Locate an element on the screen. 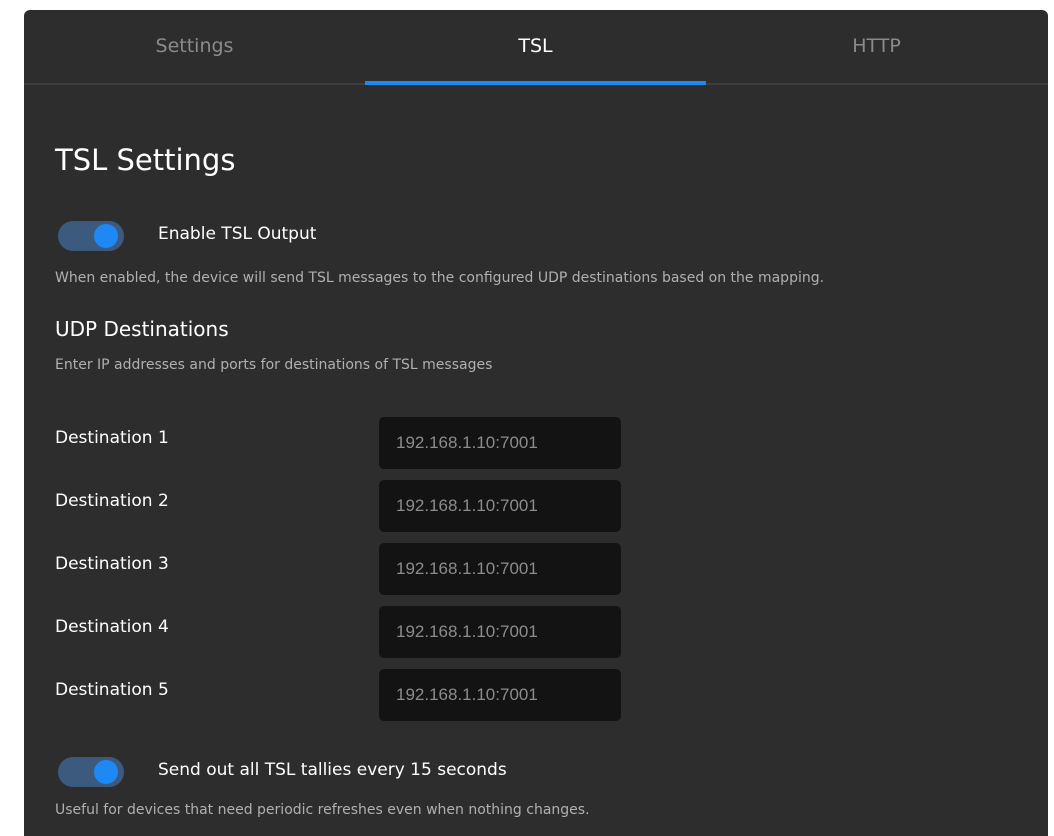 The image size is (1054, 836). periodic-refresh-toggle is located at coordinates (91, 772).